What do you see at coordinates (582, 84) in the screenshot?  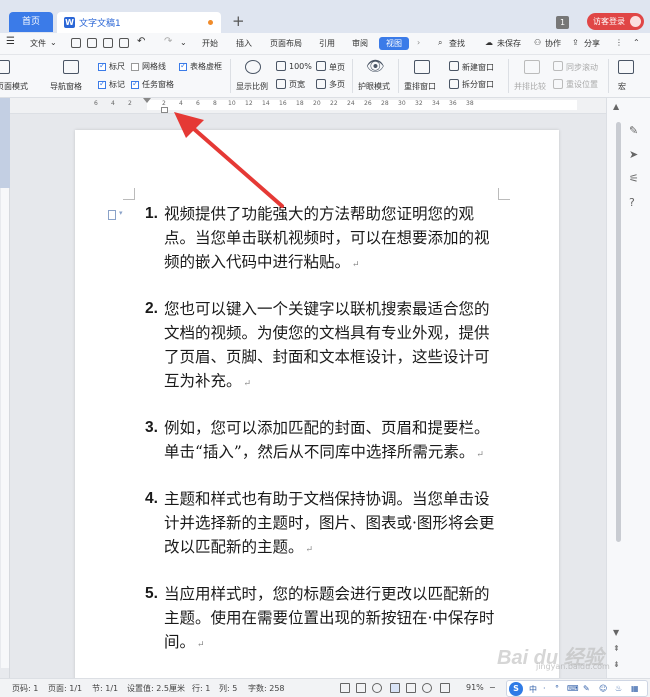 I see `reset-position-button: 重设位置` at bounding box center [582, 84].